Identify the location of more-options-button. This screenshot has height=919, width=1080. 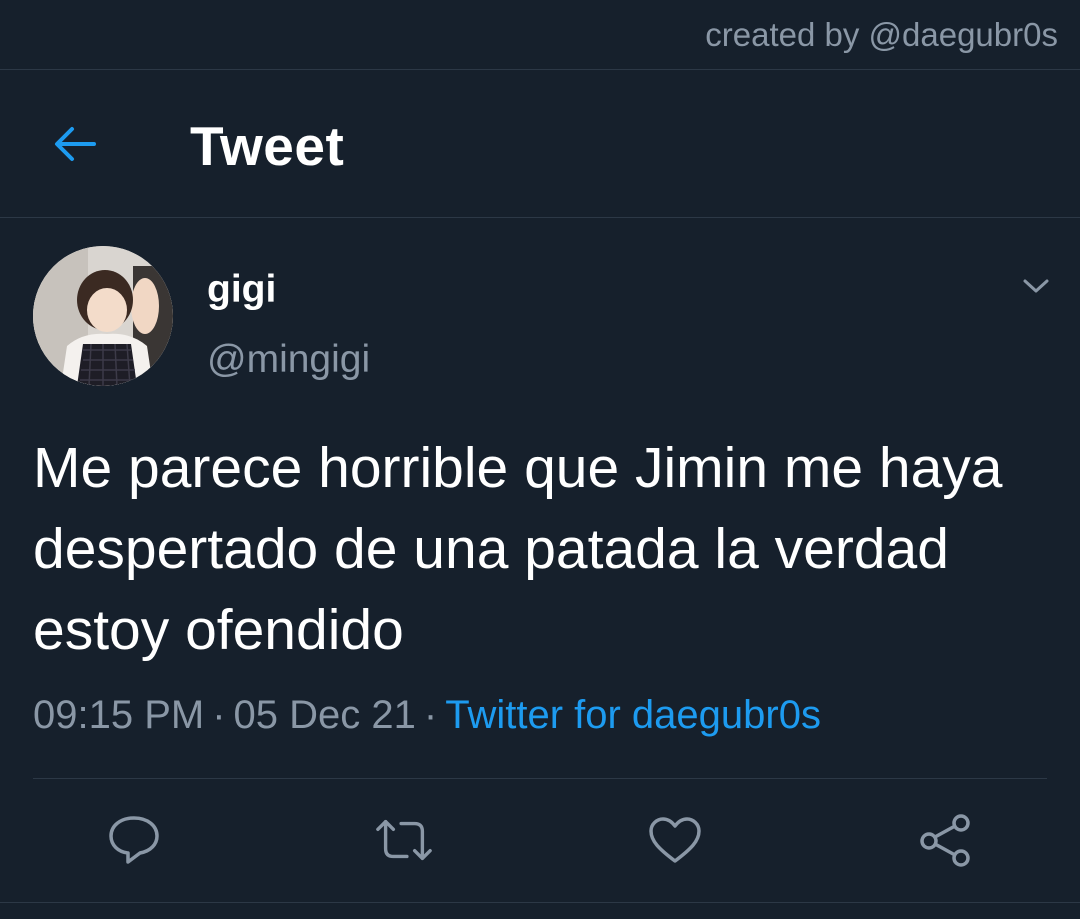
(1036, 286).